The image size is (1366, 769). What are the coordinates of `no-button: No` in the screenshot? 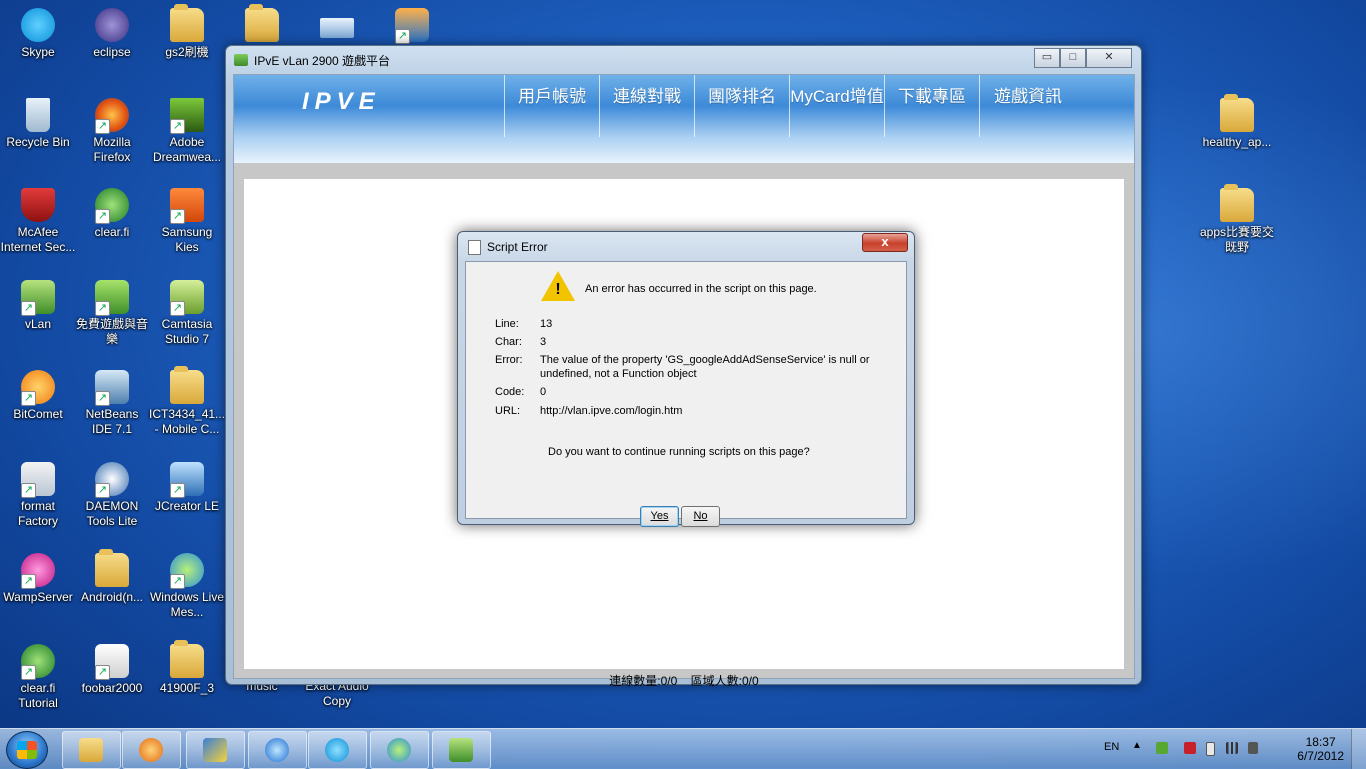 It's located at (700, 516).